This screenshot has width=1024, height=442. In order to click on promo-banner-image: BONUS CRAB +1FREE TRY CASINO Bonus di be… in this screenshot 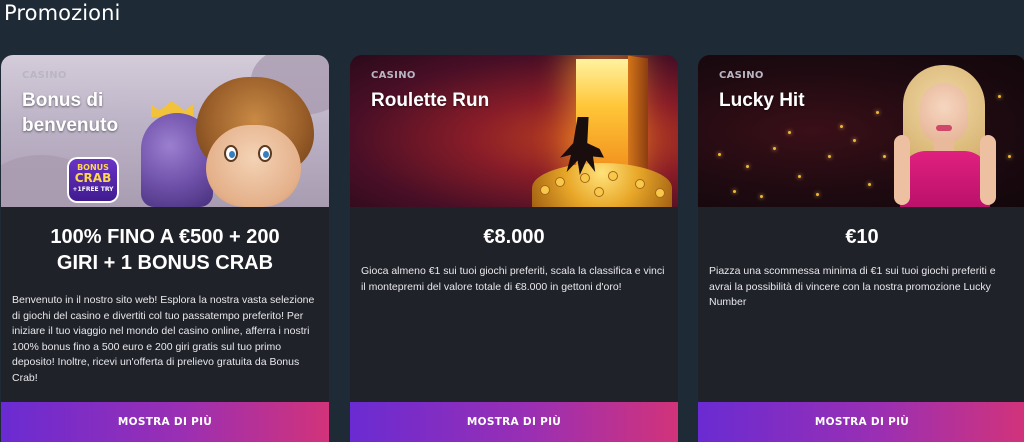, I will do `click(165, 131)`.